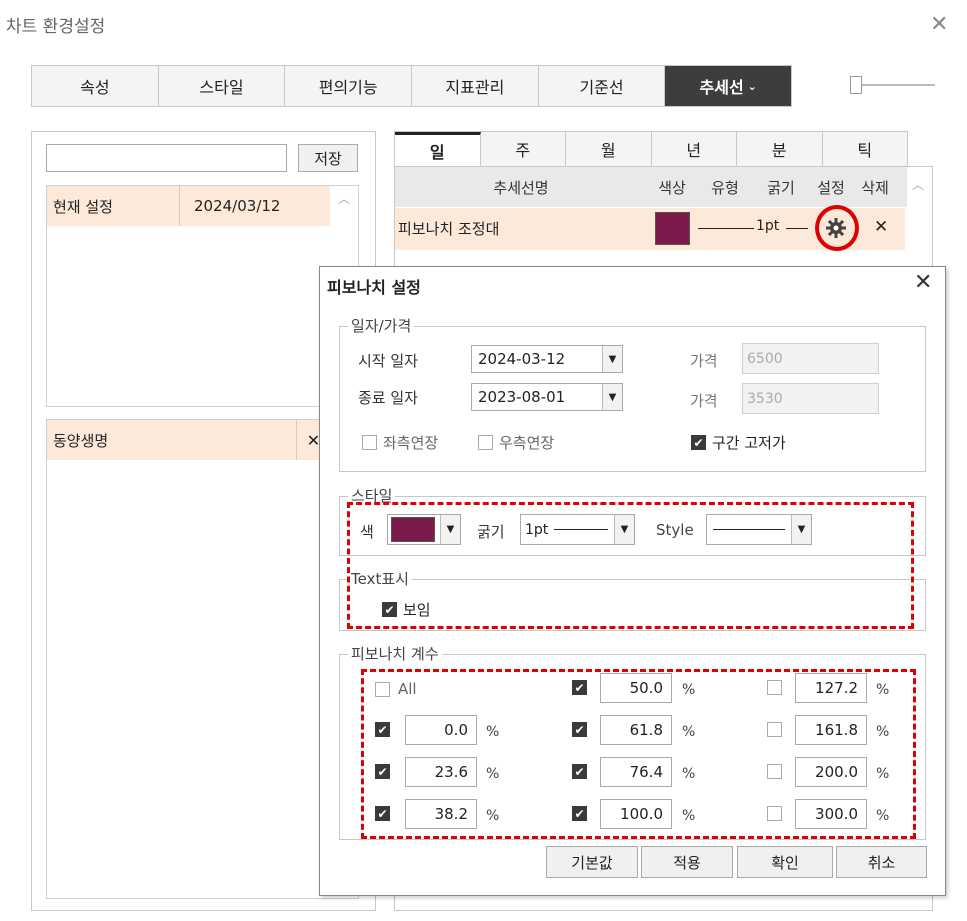 Image resolution: width=967 pixels, height=921 pixels. What do you see at coordinates (781, 187) in the screenshot?
I see `header-width: 굵기` at bounding box center [781, 187].